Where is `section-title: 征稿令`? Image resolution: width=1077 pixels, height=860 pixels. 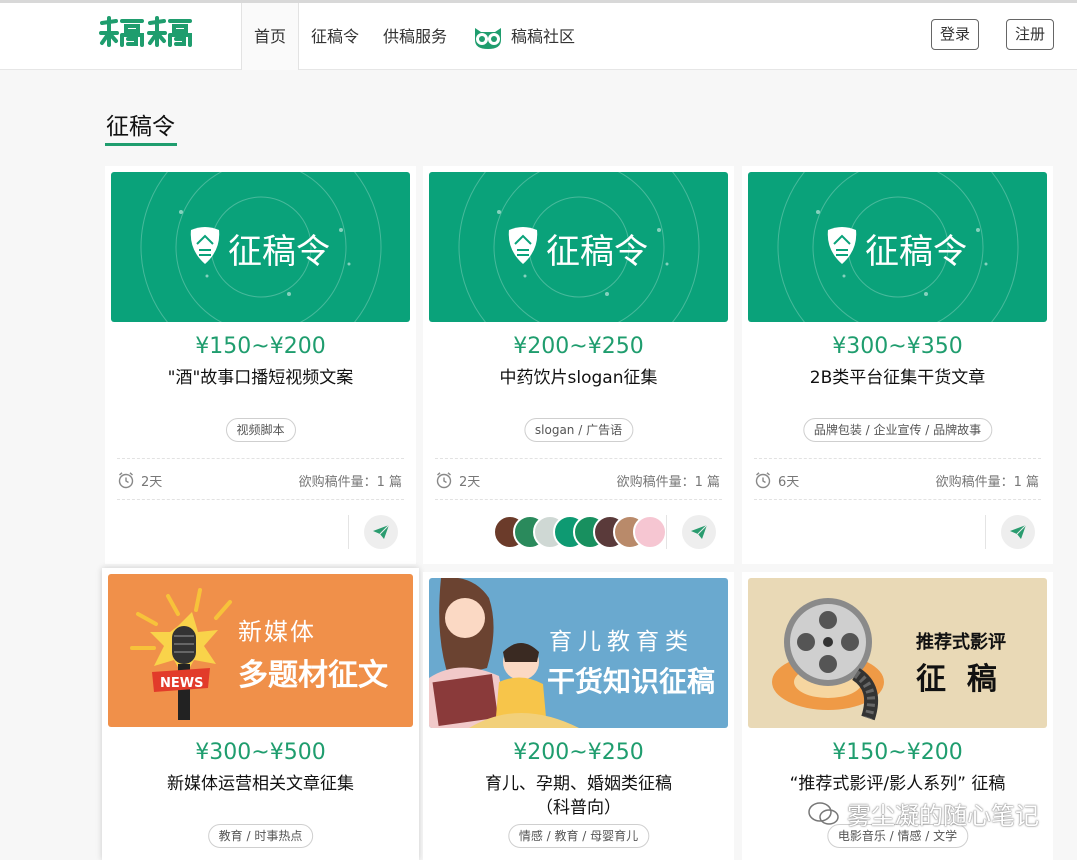 section-title: 征稿令 is located at coordinates (140, 127).